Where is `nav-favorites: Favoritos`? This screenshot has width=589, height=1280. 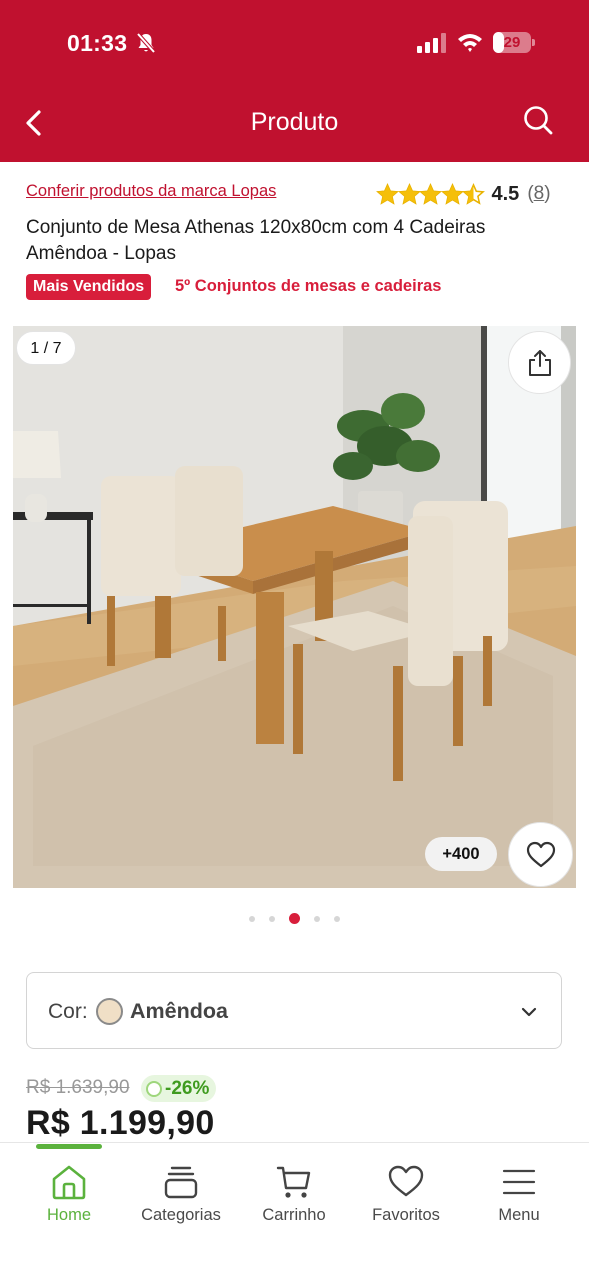 nav-favorites: Favoritos is located at coordinates (406, 1194).